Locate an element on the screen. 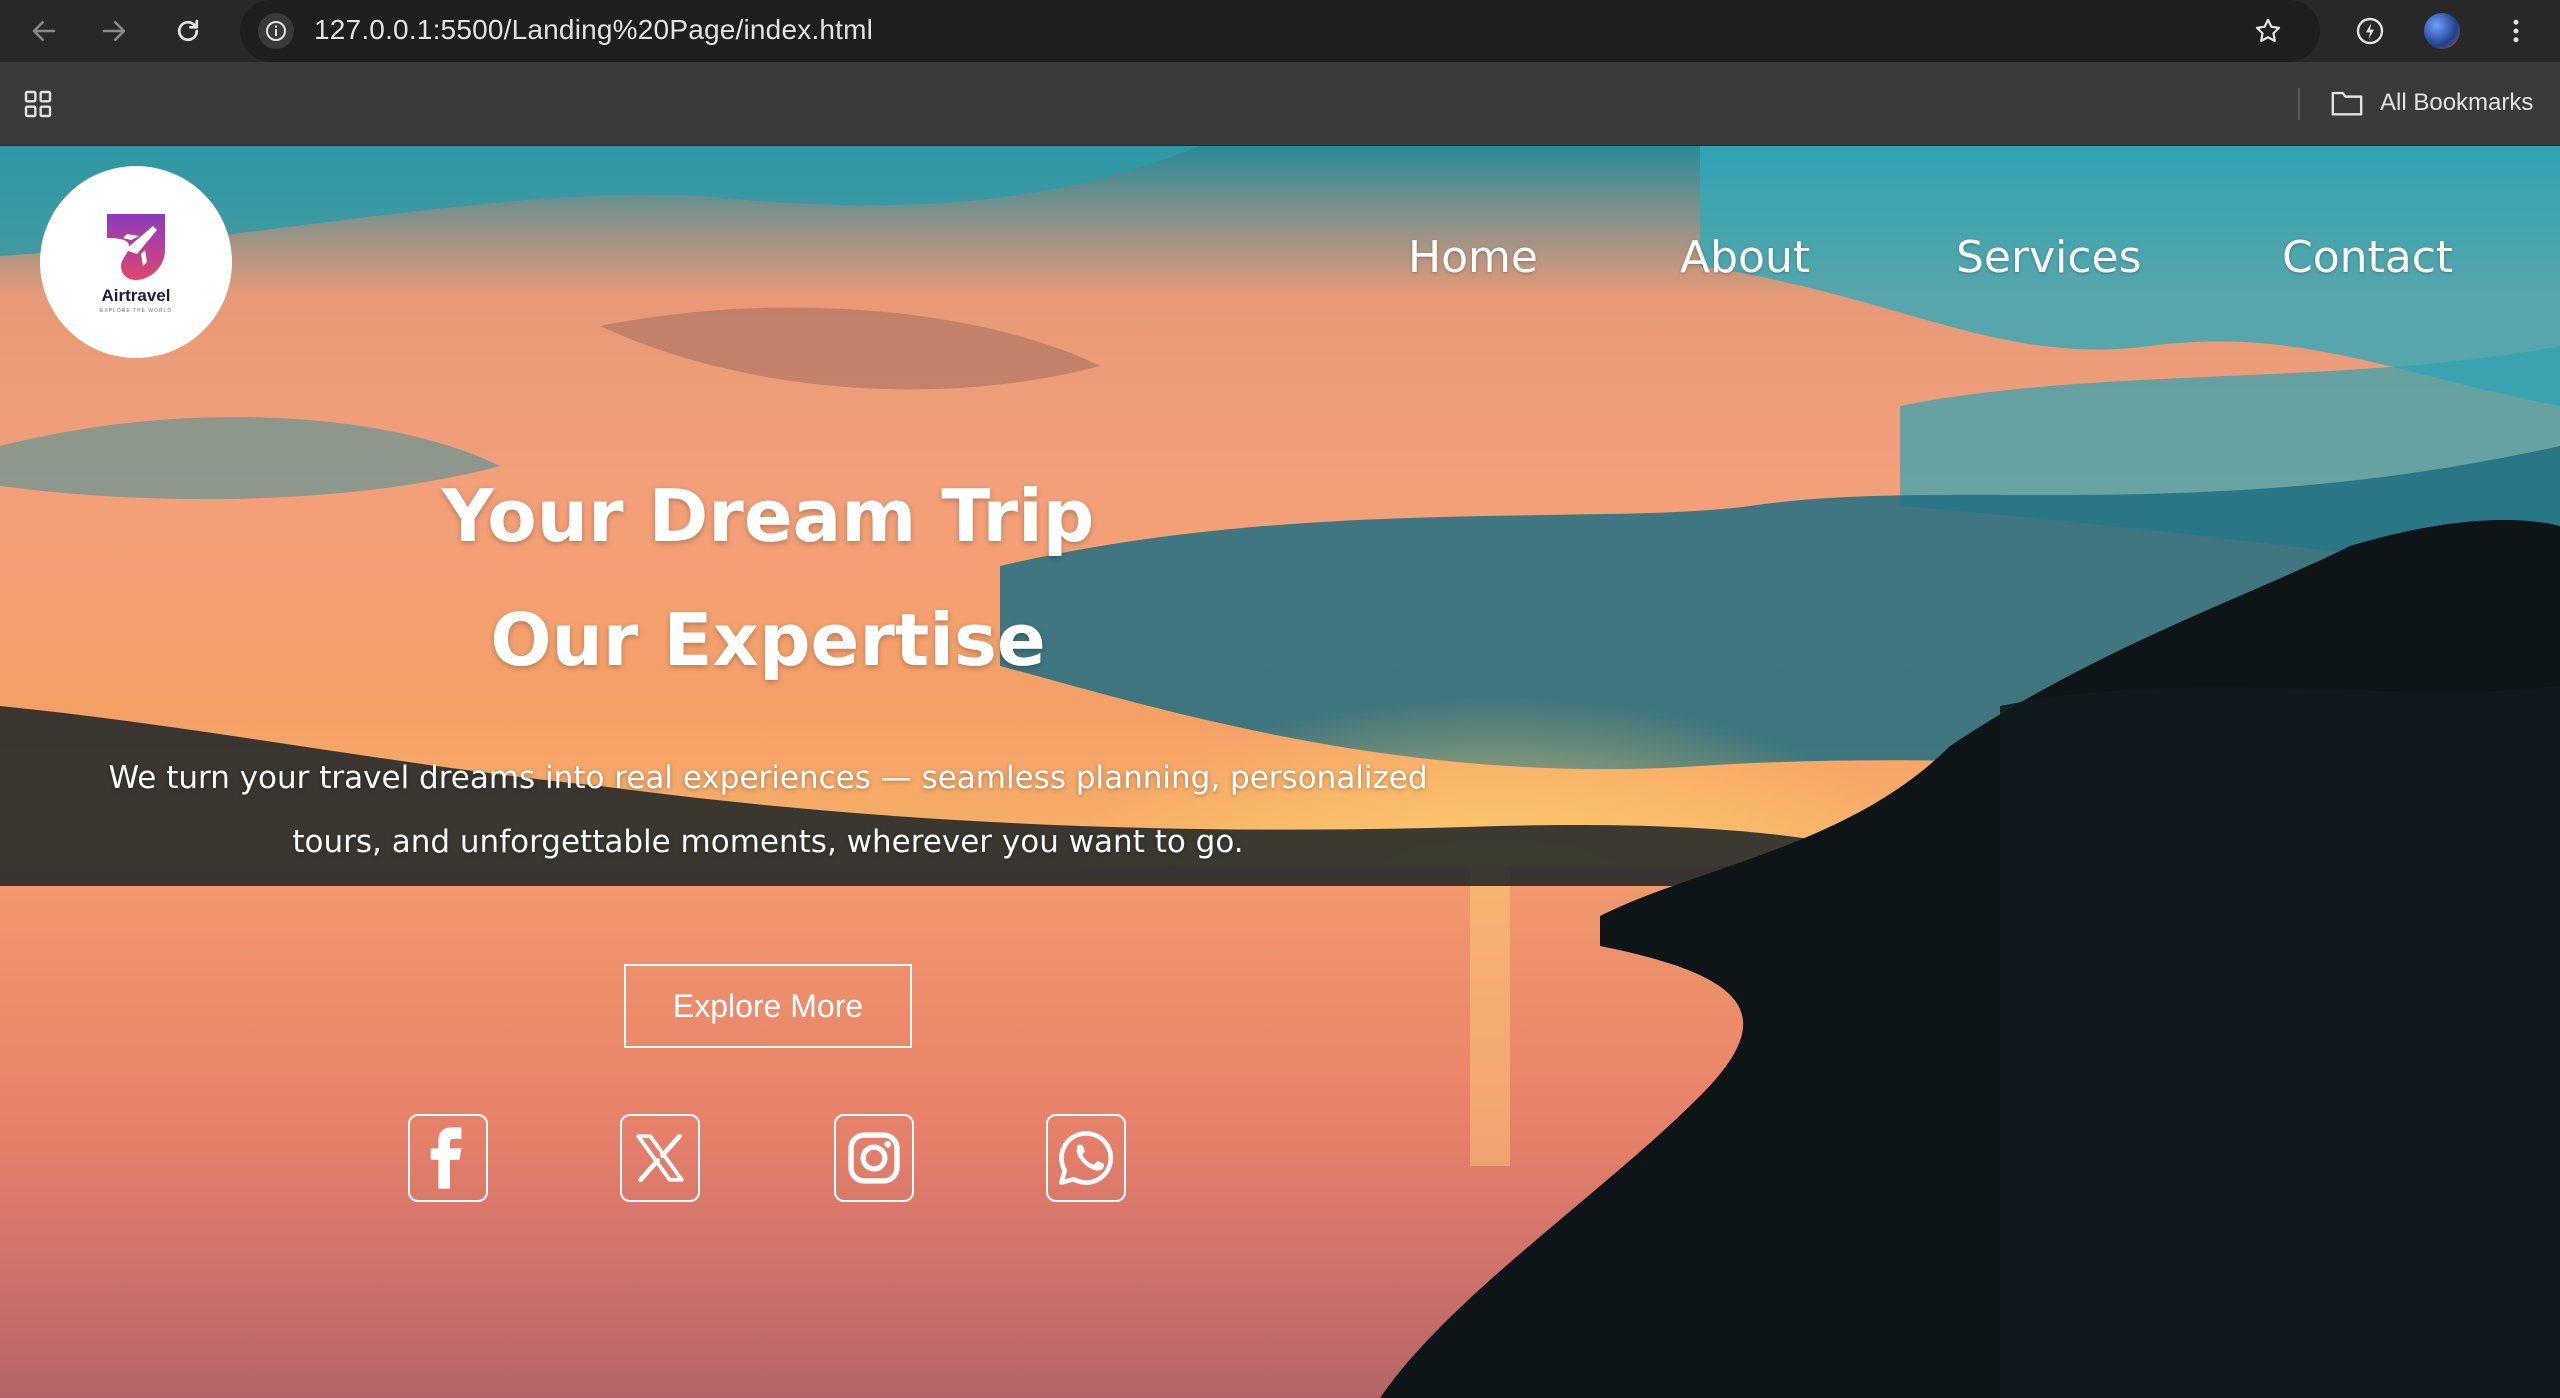  whatsapp-link is located at coordinates (1086, 1158).